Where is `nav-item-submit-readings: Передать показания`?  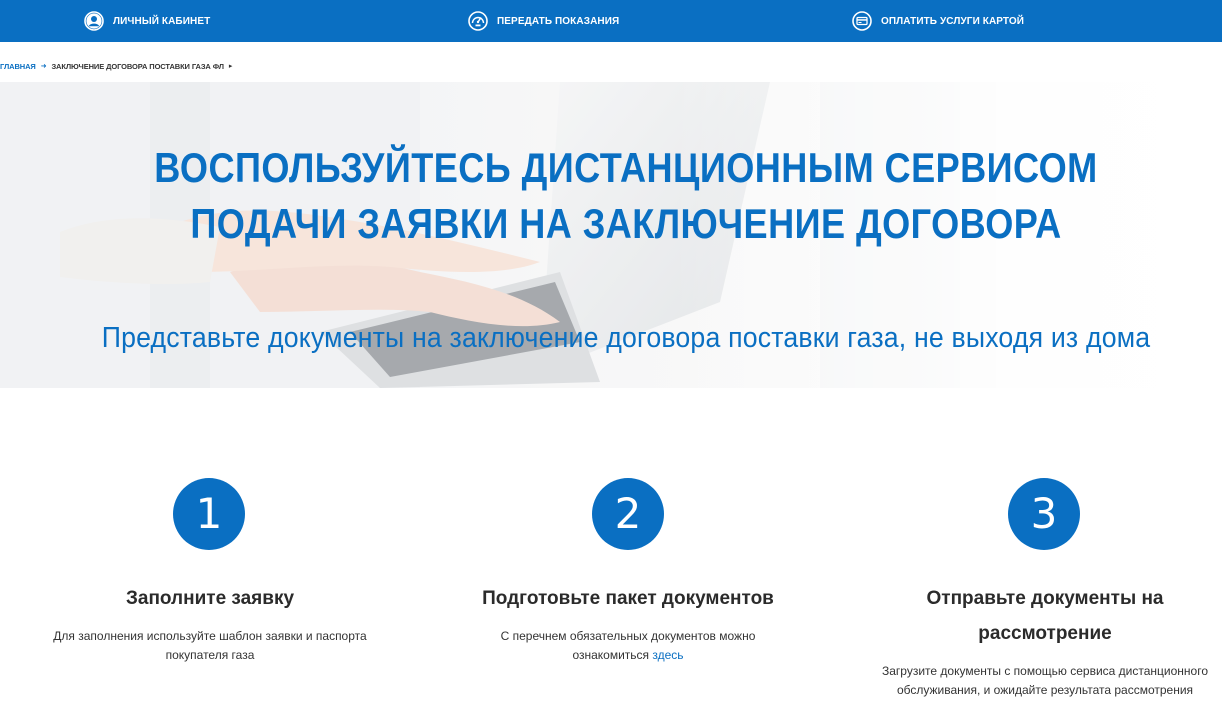
nav-item-submit-readings: Передать показания is located at coordinates (543, 21).